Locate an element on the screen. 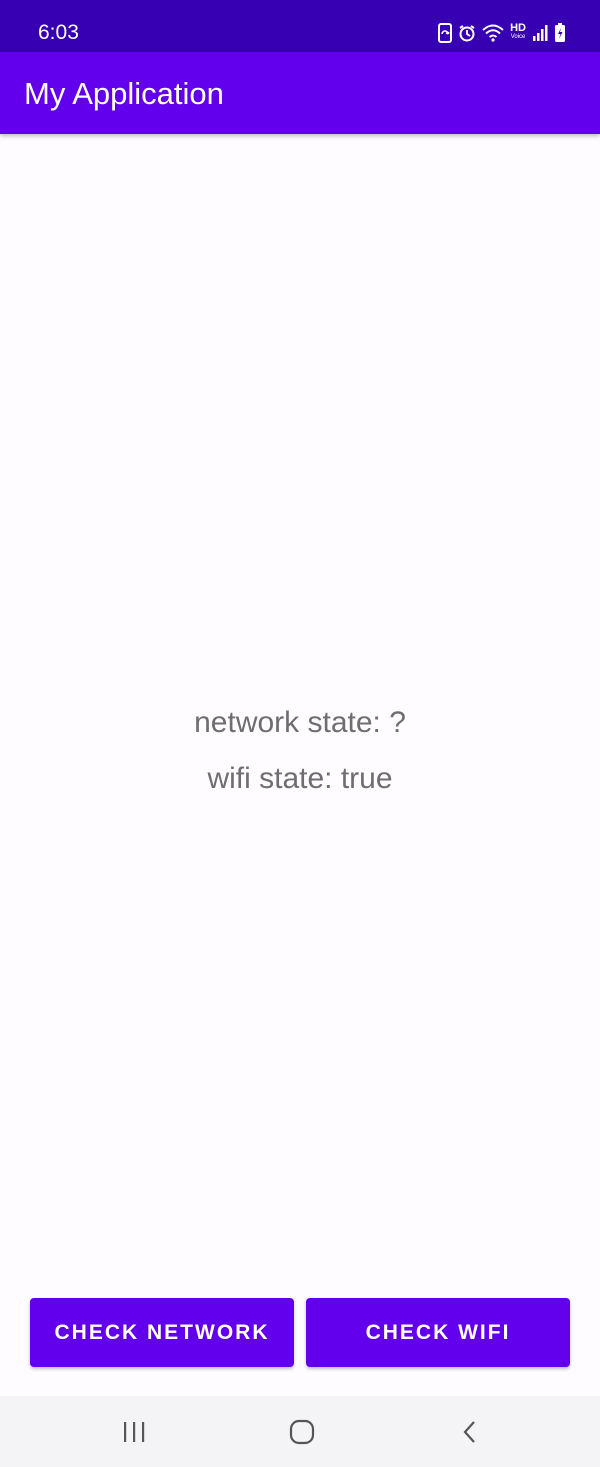  back-icon is located at coordinates (470, 1432).